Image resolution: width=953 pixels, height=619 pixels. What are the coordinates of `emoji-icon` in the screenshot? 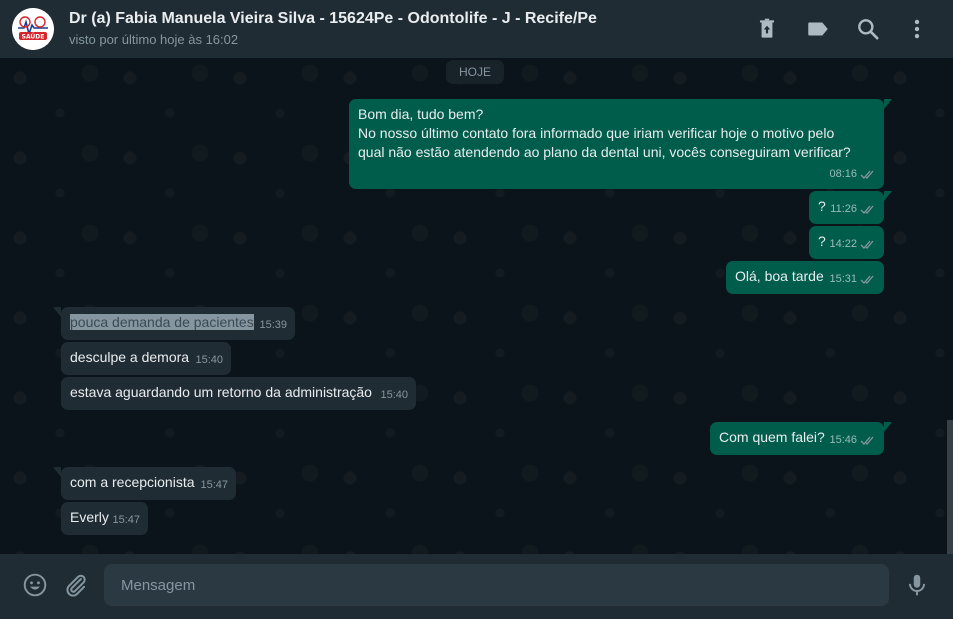 It's located at (35, 585).